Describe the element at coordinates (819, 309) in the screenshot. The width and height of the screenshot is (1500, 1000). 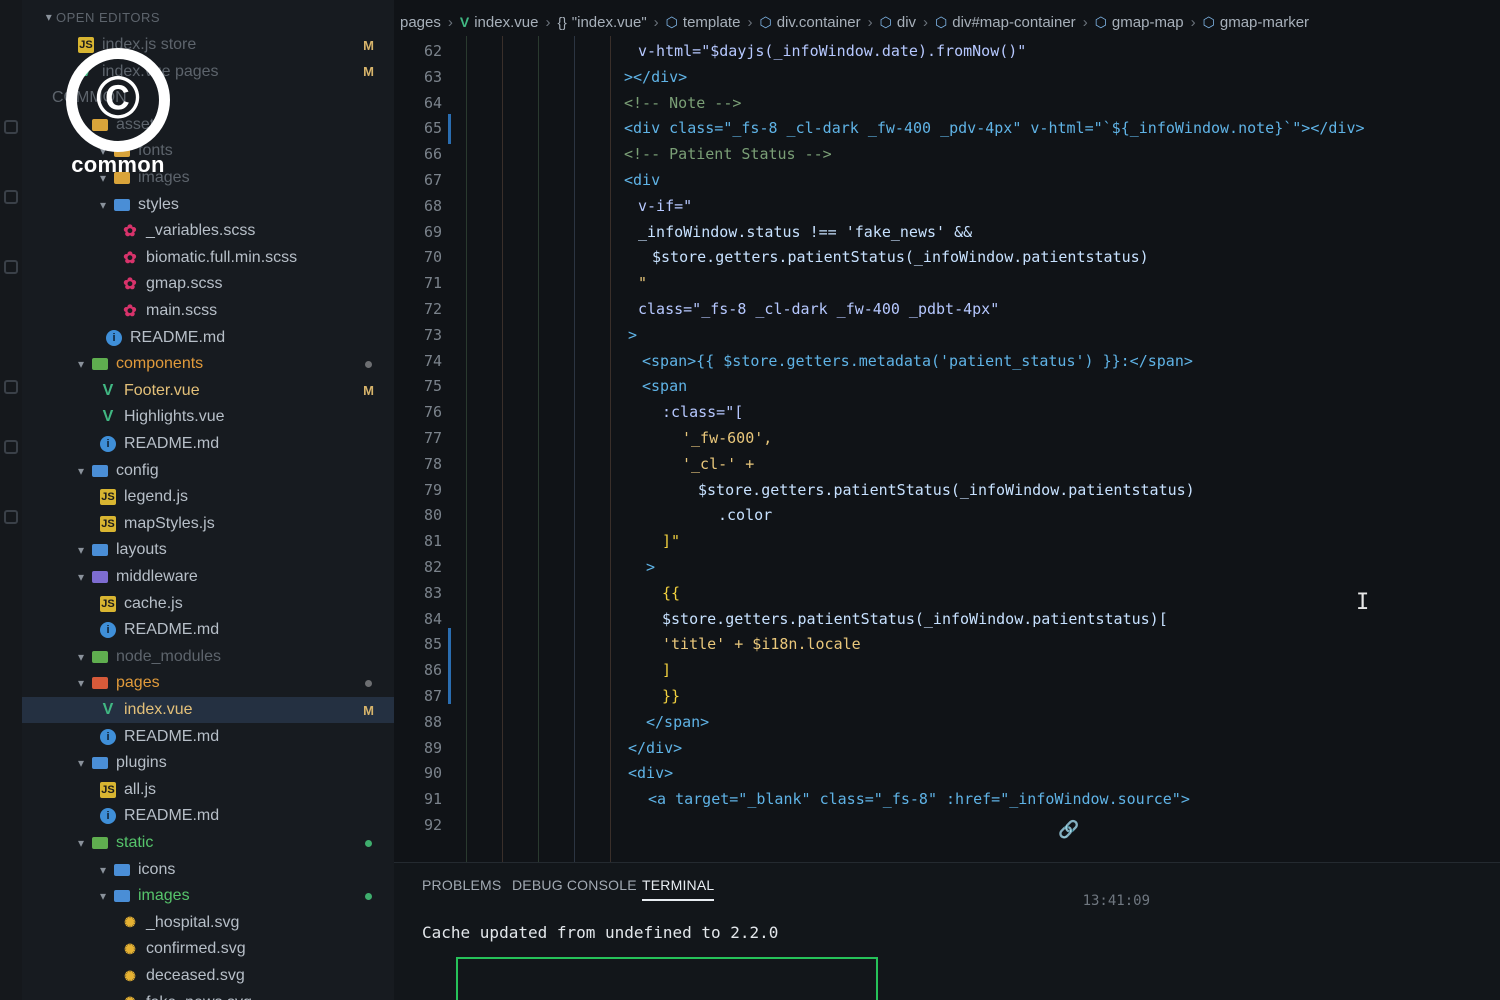
I see `code-line: class="_fs-8 _cl-dark _fw-400 _pdbt-4px"` at that location.